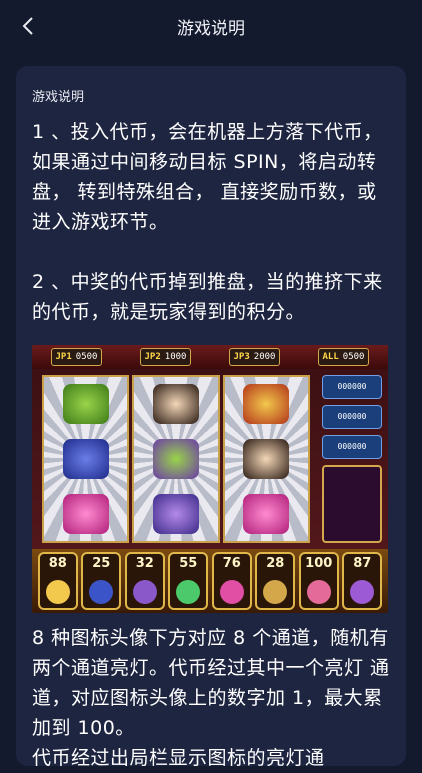  Describe the element at coordinates (58, 97) in the screenshot. I see `card-heading: 游戏说明` at that location.